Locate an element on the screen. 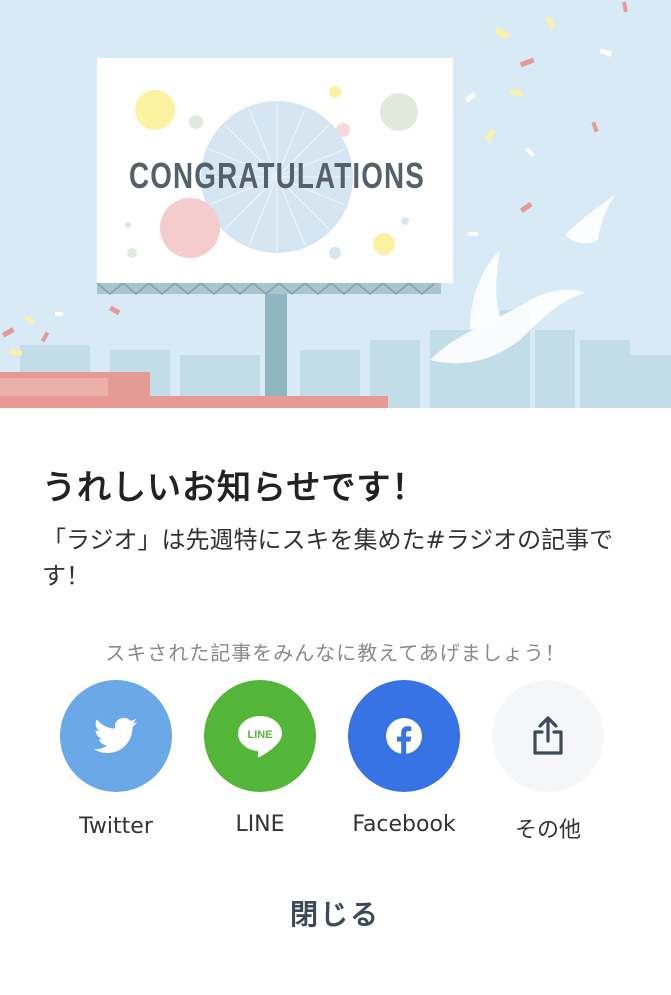 The width and height of the screenshot is (671, 995). share-prompt: スキされた記事をみんなに教えてあげましょう！ is located at coordinates (335, 653).